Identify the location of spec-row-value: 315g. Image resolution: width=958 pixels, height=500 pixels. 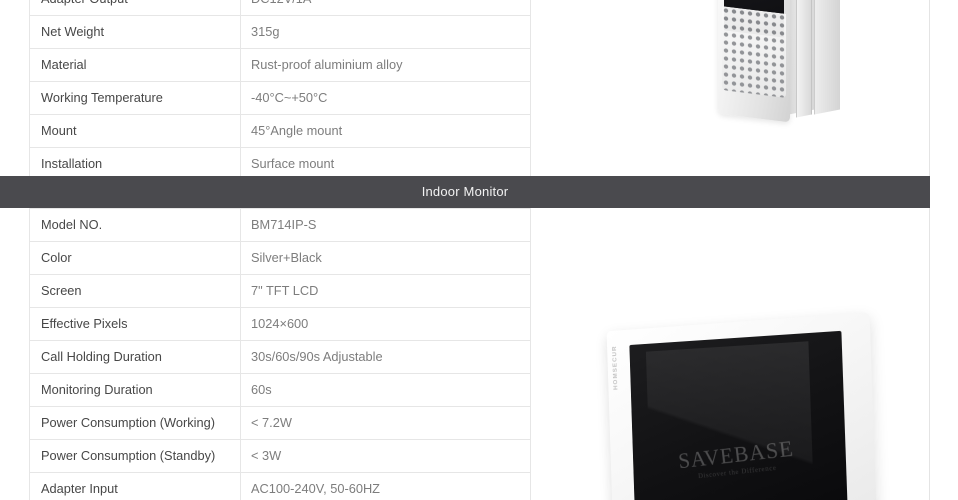
(385, 32).